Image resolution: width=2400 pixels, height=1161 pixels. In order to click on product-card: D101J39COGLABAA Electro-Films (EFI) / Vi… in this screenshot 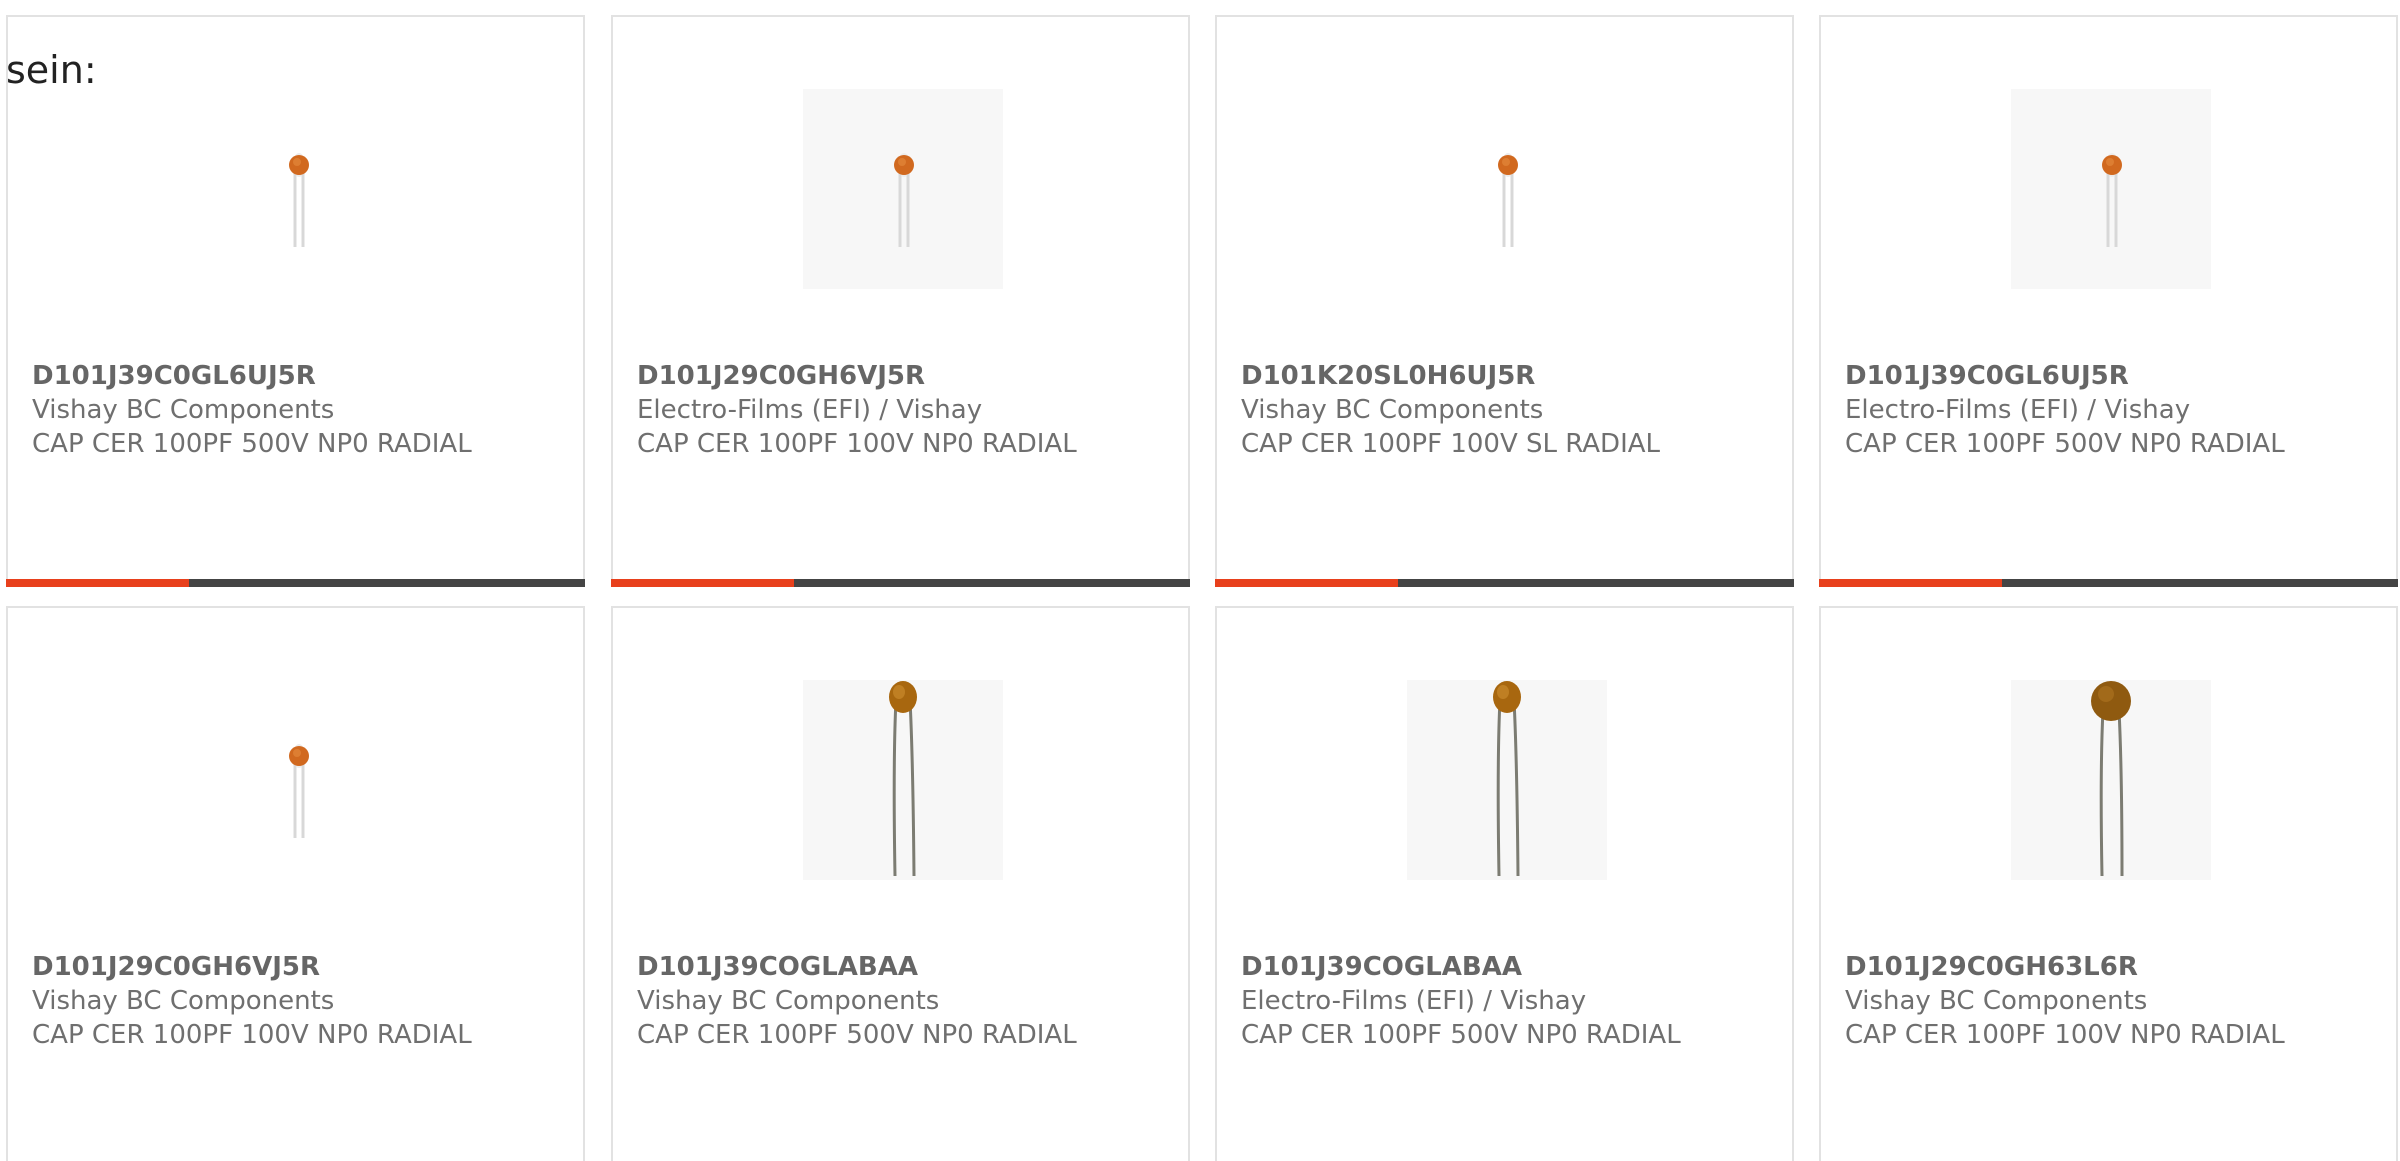, I will do `click(1504, 883)`.